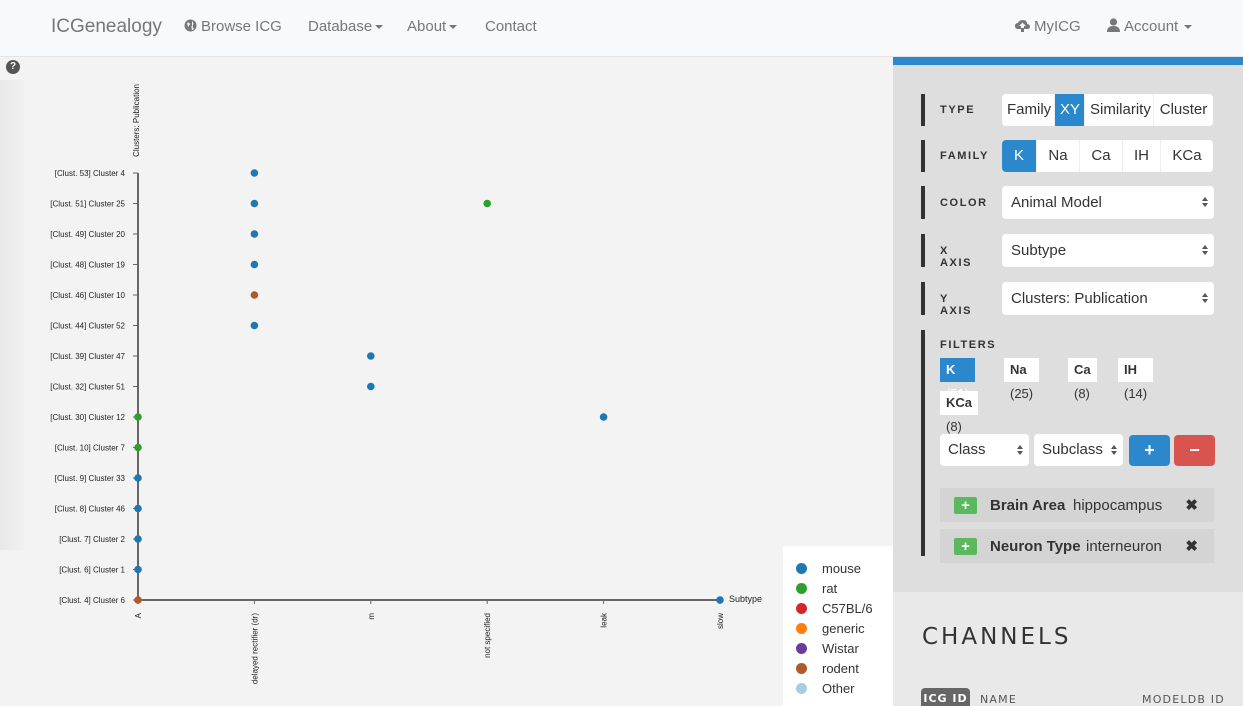 Image resolution: width=1243 pixels, height=706 pixels. What do you see at coordinates (838, 688) in the screenshot?
I see `legend-item-other: Other` at bounding box center [838, 688].